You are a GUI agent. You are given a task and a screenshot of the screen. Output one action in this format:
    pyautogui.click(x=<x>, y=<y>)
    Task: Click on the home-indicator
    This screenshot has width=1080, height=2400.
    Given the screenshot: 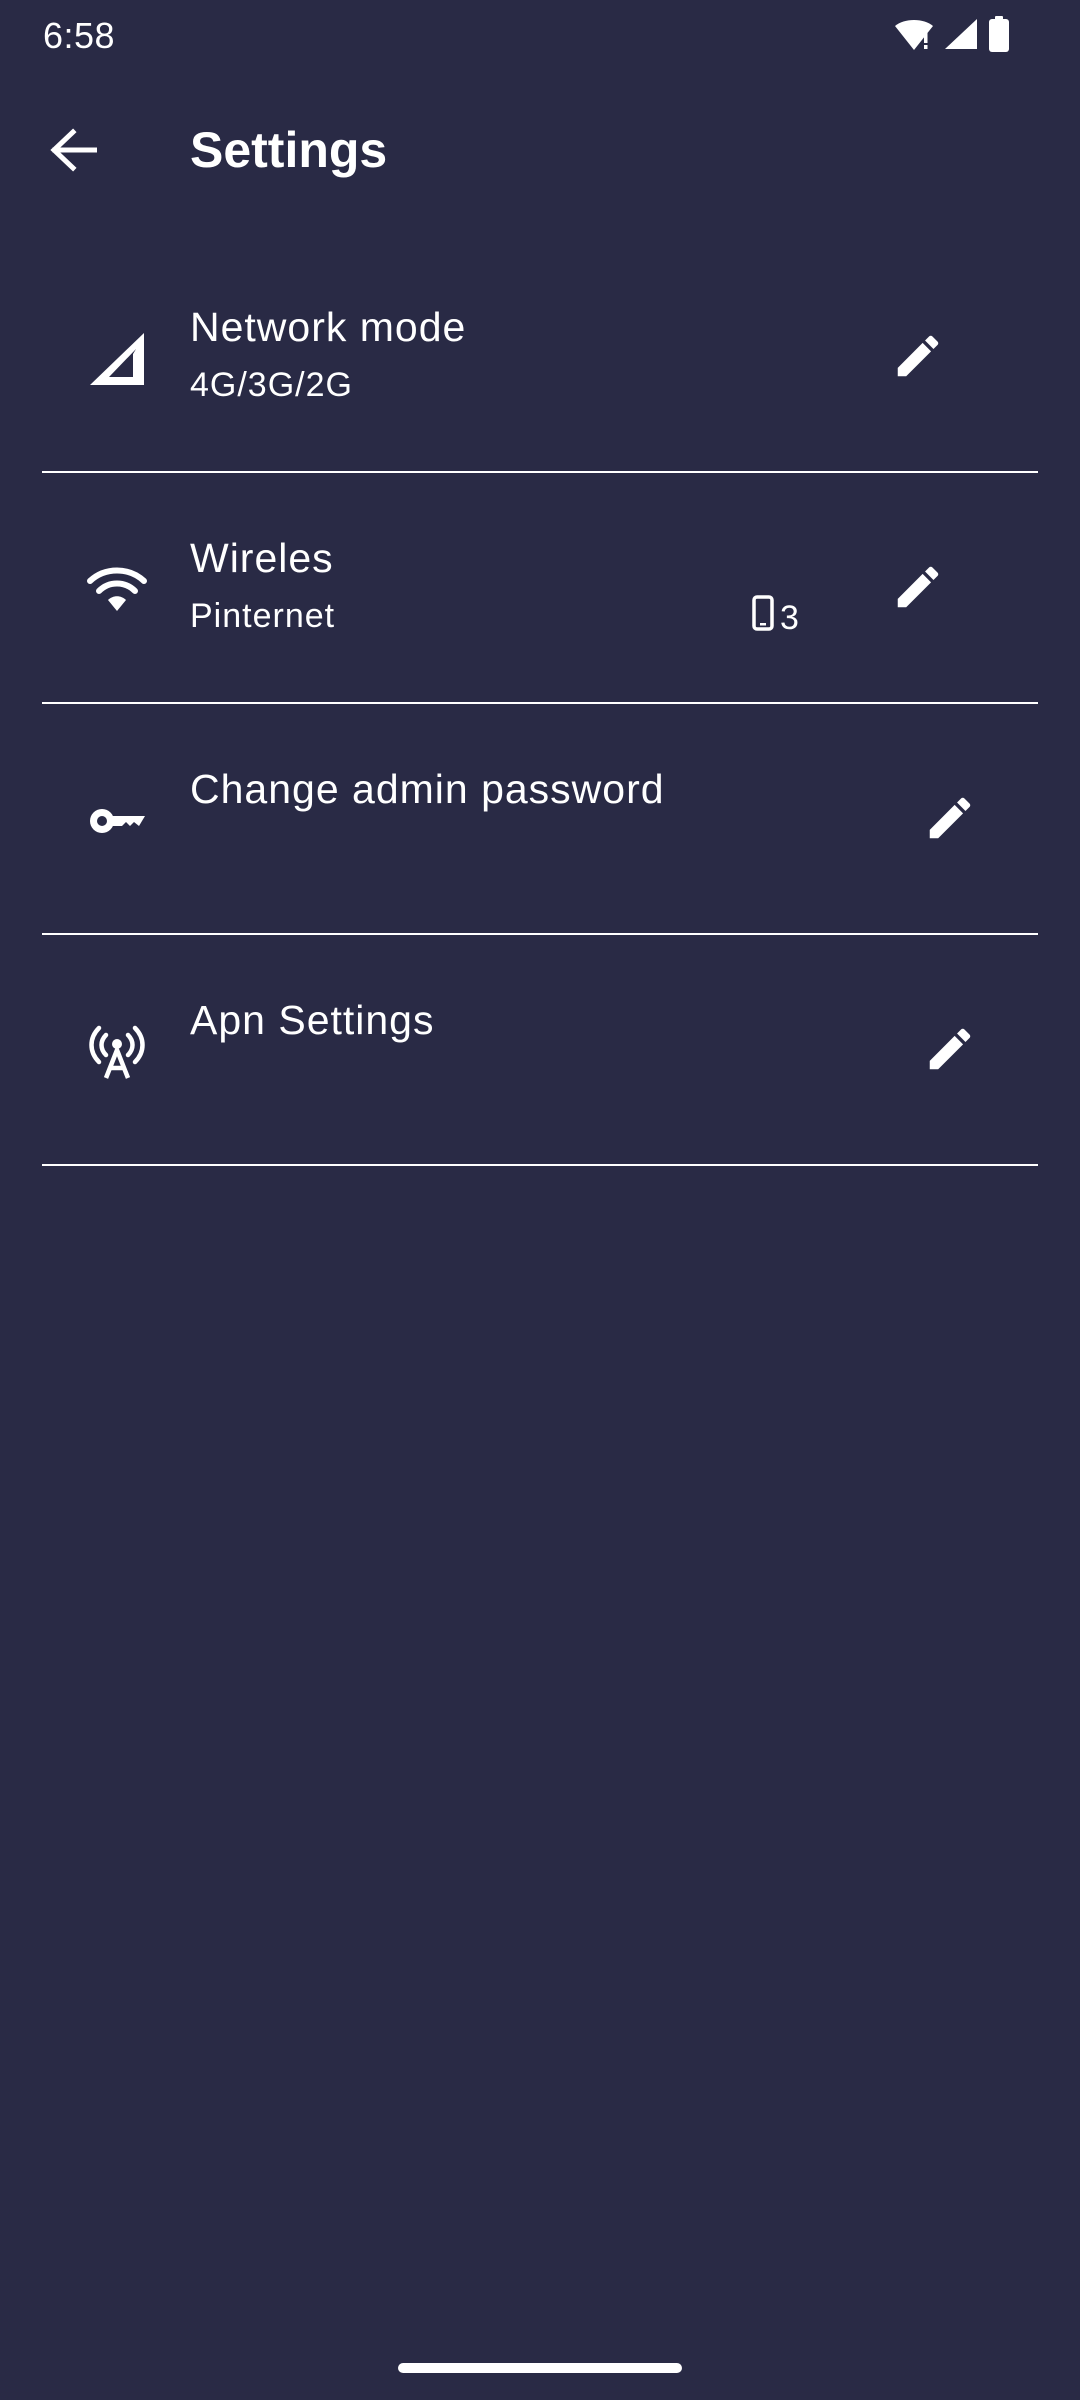 What is the action you would take?
    pyautogui.click(x=540, y=2368)
    